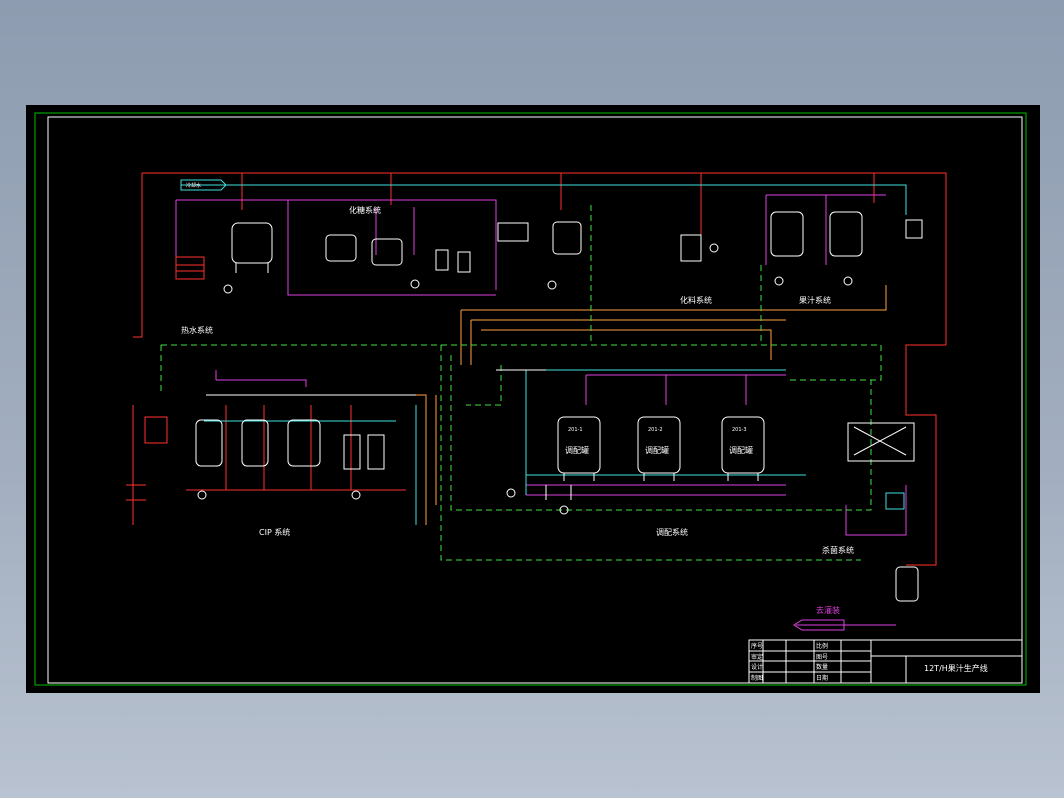  I want to click on heat-exchanger-left, so click(174, 350).